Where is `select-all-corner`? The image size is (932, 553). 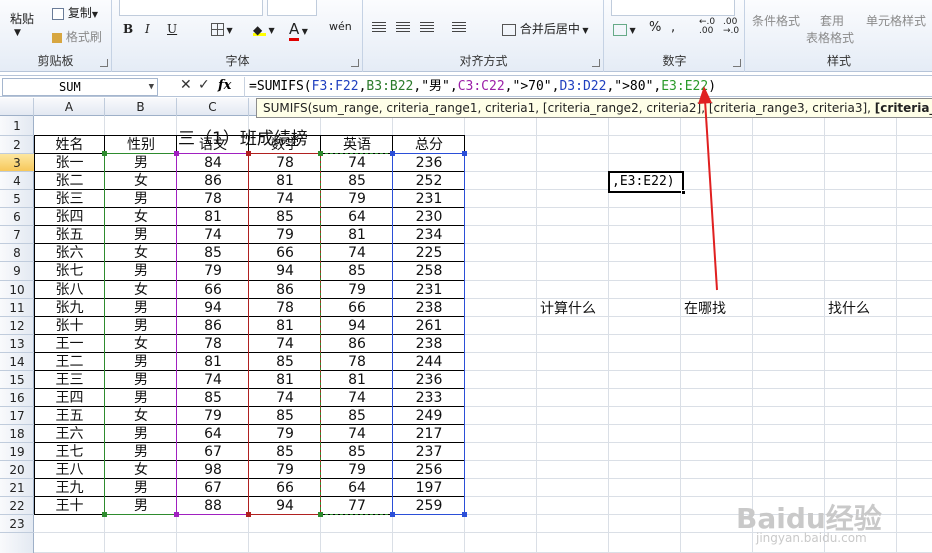 select-all-corner is located at coordinates (17, 107).